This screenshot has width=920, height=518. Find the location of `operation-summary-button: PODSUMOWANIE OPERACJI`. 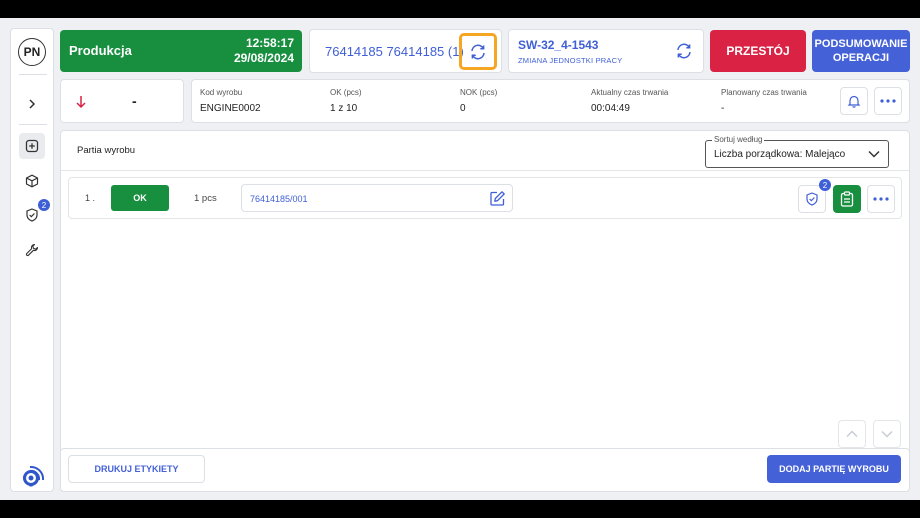

operation-summary-button: PODSUMOWANIE OPERACJI is located at coordinates (861, 51).